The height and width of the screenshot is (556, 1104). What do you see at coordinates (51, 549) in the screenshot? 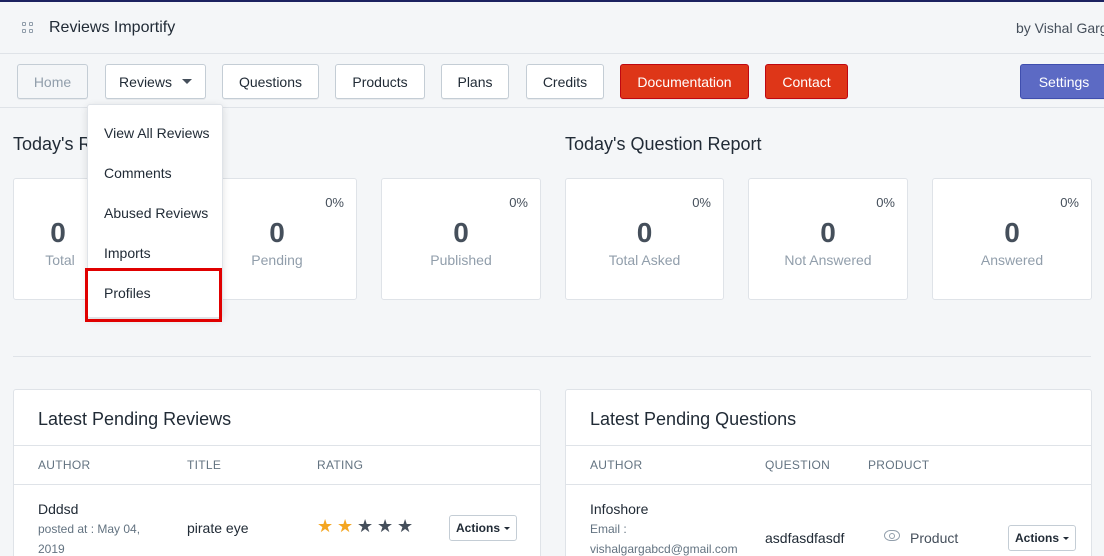
I see `review-posted-year: 2019` at bounding box center [51, 549].